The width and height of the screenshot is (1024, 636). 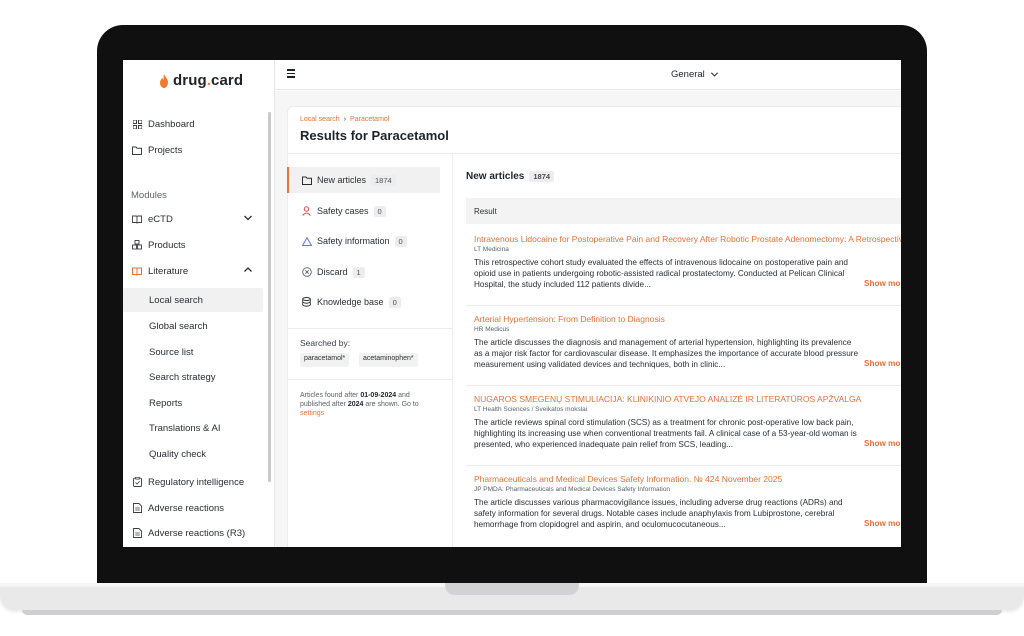 What do you see at coordinates (193, 377) in the screenshot?
I see `sidebar-subitem-search-strategy: Search strategy` at bounding box center [193, 377].